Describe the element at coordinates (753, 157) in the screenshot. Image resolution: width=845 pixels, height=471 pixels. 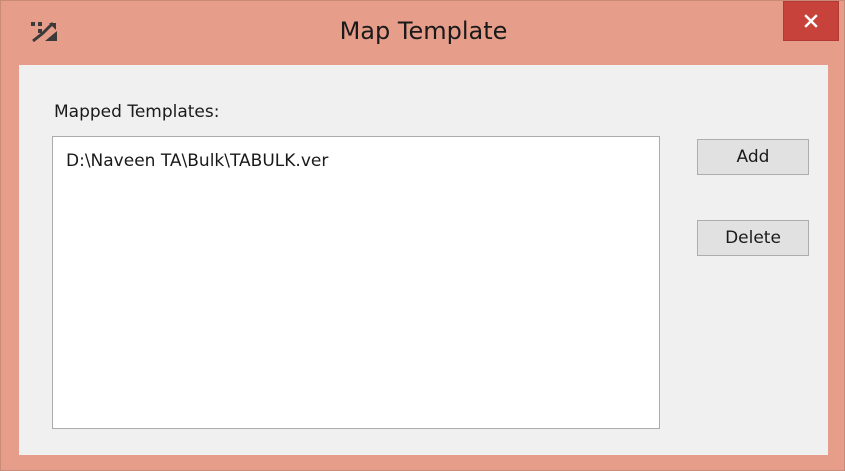
I see `add-button: Add` at that location.